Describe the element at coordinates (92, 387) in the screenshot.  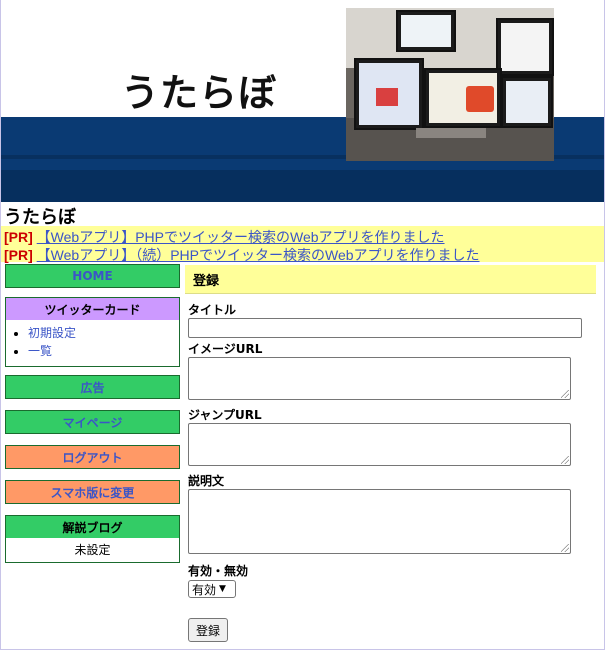
I see `ads-button: 広告` at that location.